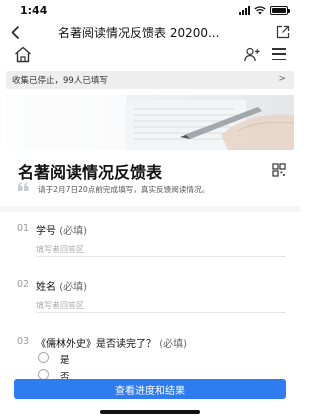 The height and width of the screenshot is (419, 320). Describe the element at coordinates (150, 412) in the screenshot. I see `home-indicator` at that location.